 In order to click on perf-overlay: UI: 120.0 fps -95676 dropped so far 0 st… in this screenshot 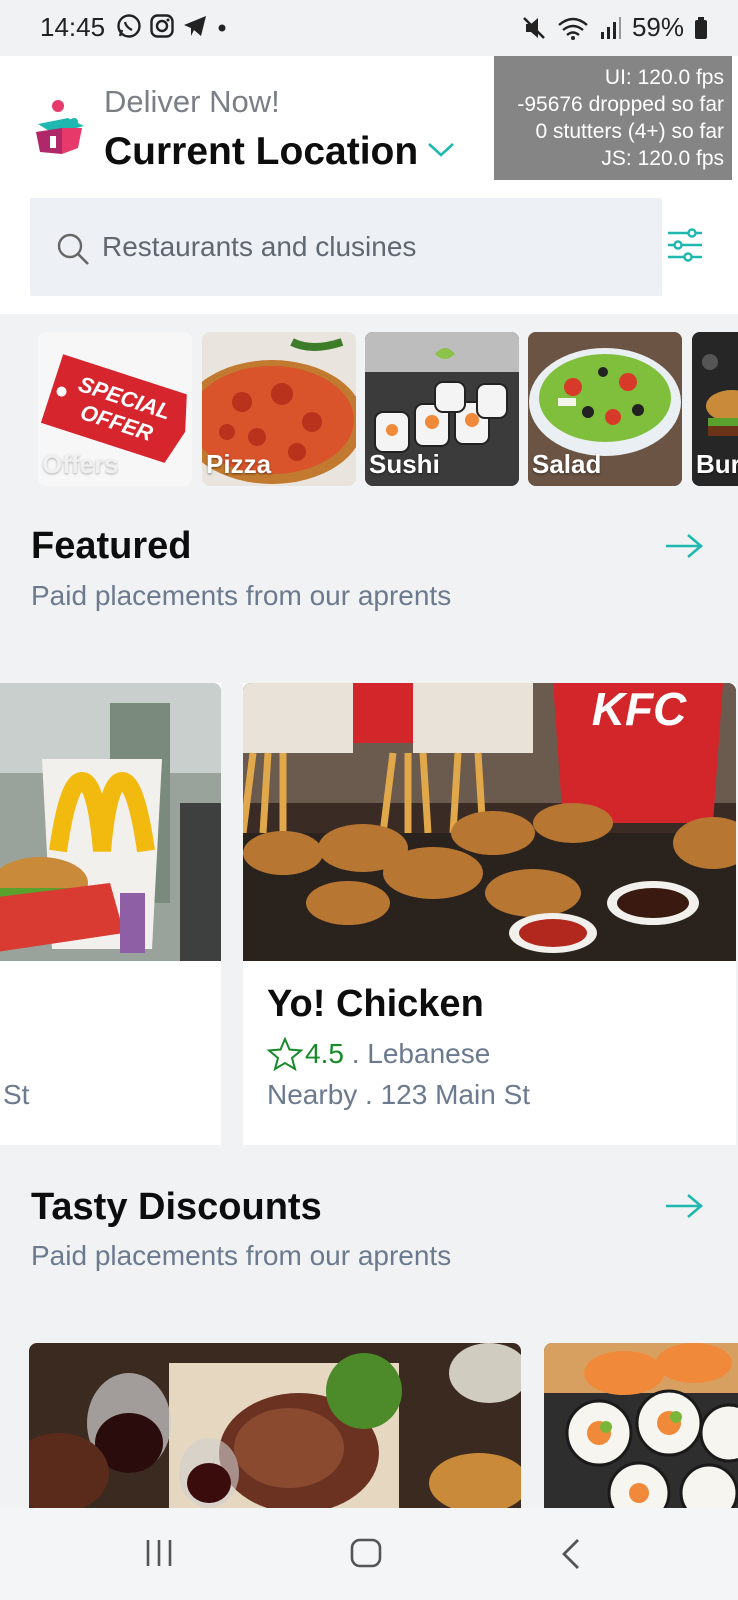, I will do `click(613, 118)`.